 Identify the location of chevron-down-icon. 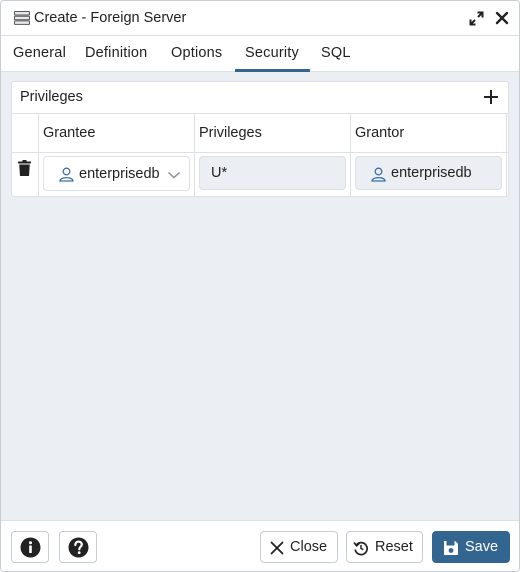
(174, 175).